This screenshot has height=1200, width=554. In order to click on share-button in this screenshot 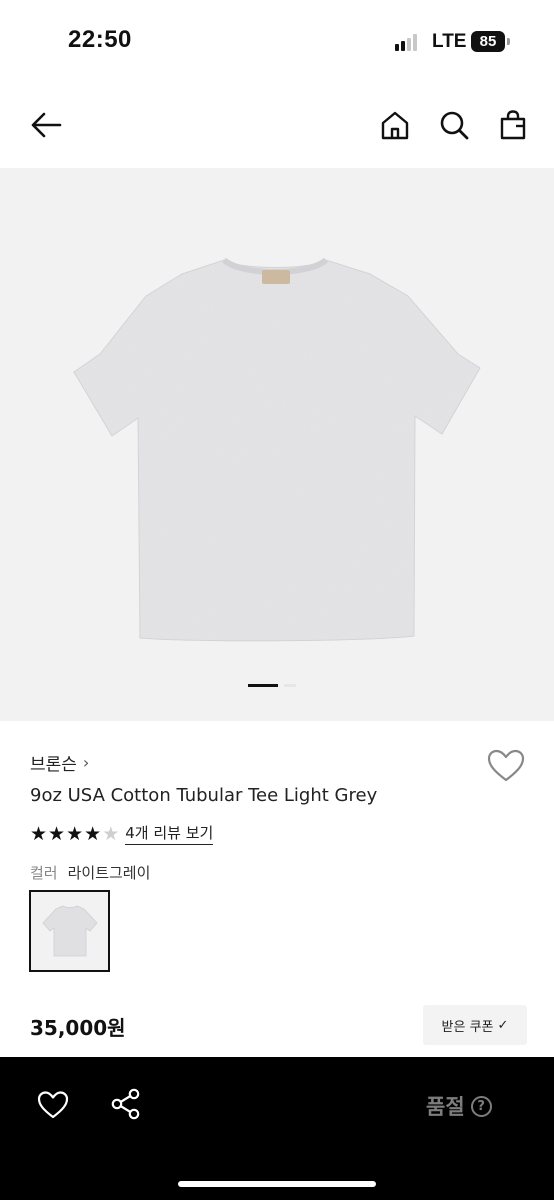, I will do `click(126, 1104)`.